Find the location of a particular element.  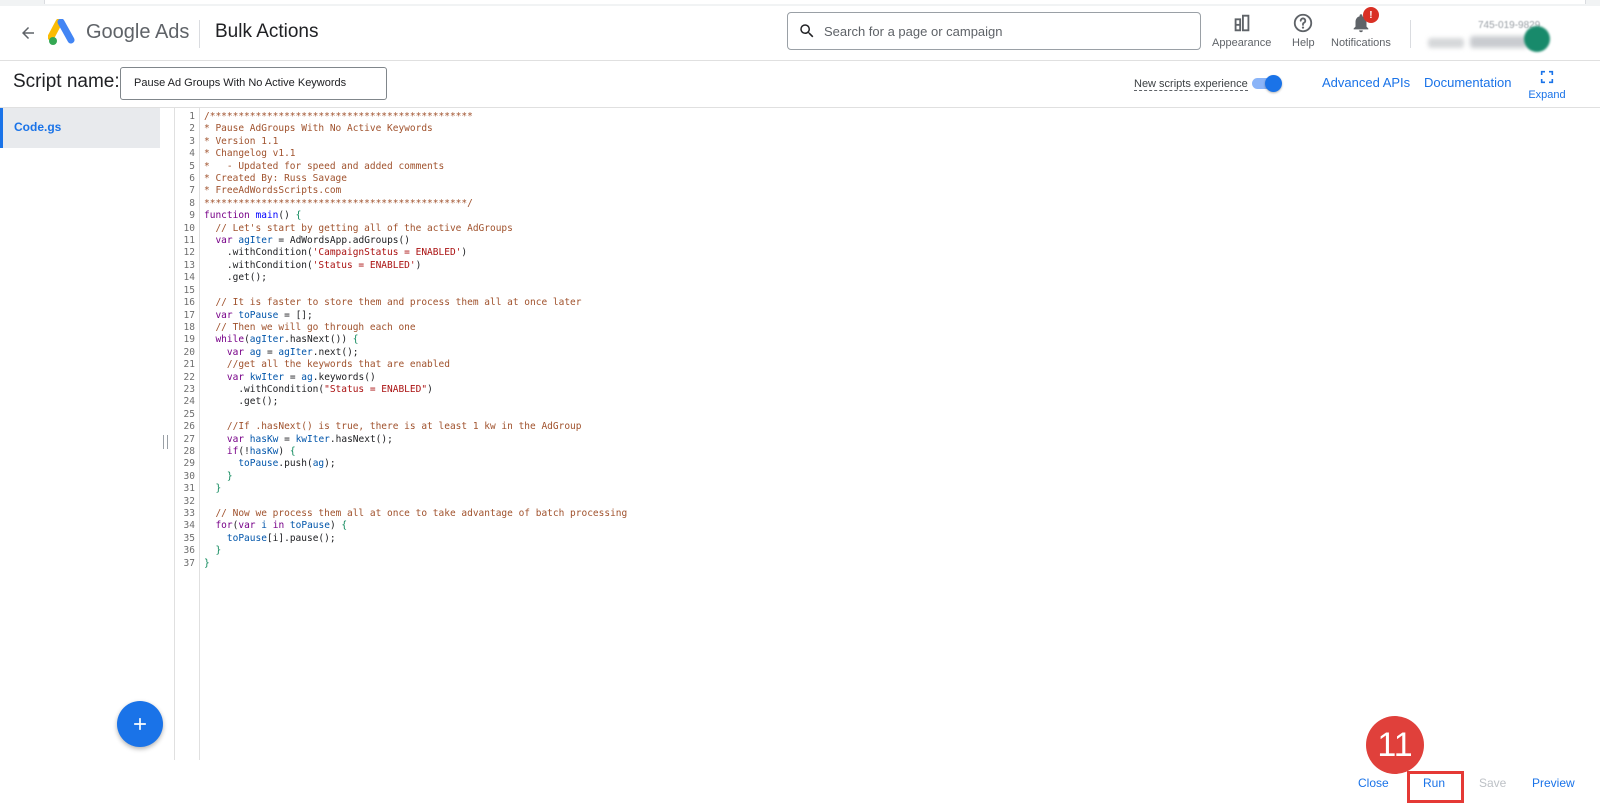

file-item-code-gs: Code.gs is located at coordinates (80, 128).